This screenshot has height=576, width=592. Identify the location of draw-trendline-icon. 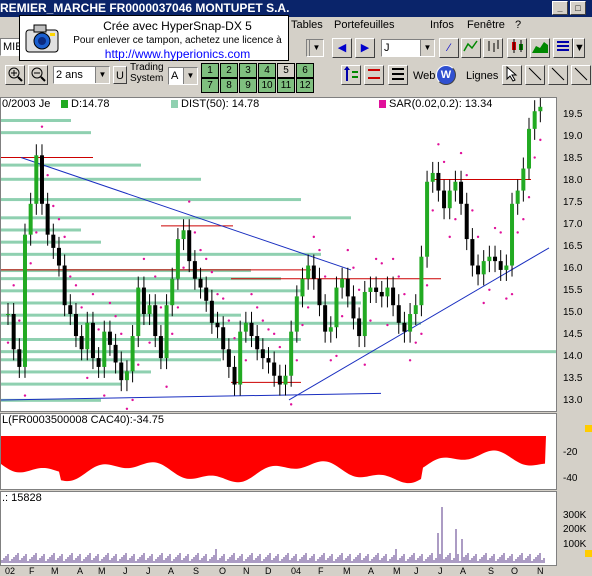
(558, 75).